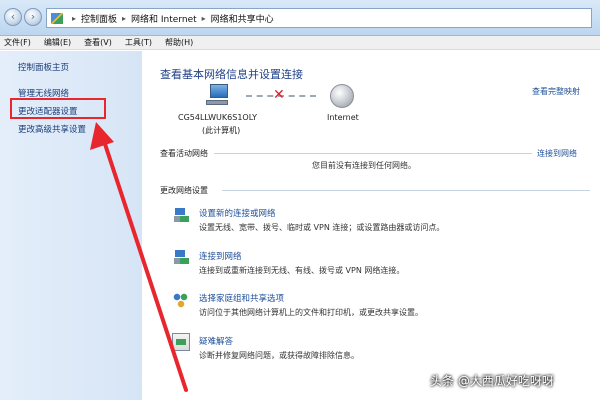 This screenshot has width=600, height=400. Describe the element at coordinates (231, 74) in the screenshot. I see `page-title: 查看基本网络信息并设置连接` at that location.